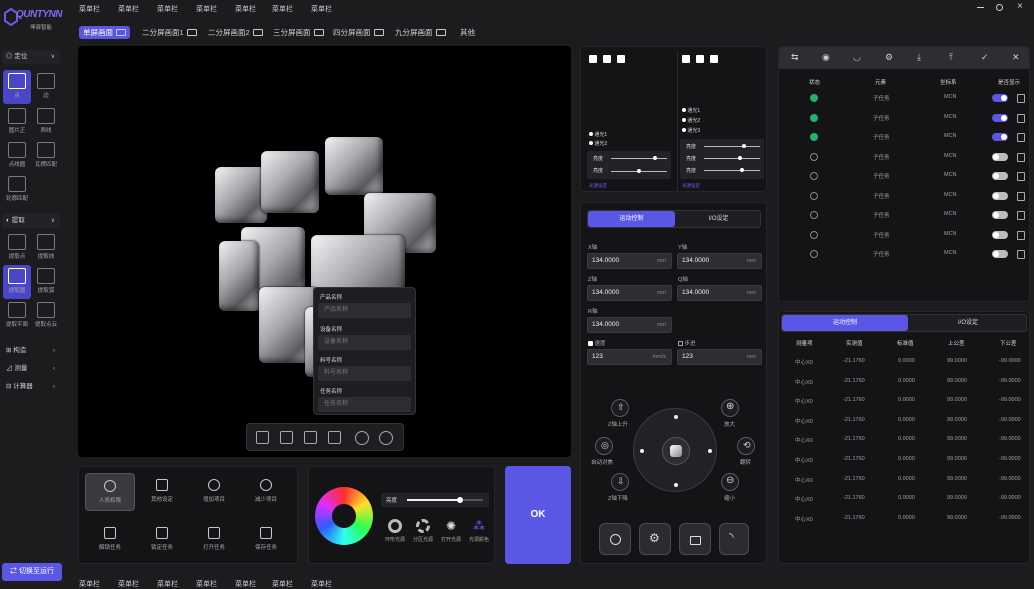 This screenshot has height=589, width=1034. Describe the element at coordinates (110, 492) in the screenshot. I see `user-permission-button: 人员权限` at that location.